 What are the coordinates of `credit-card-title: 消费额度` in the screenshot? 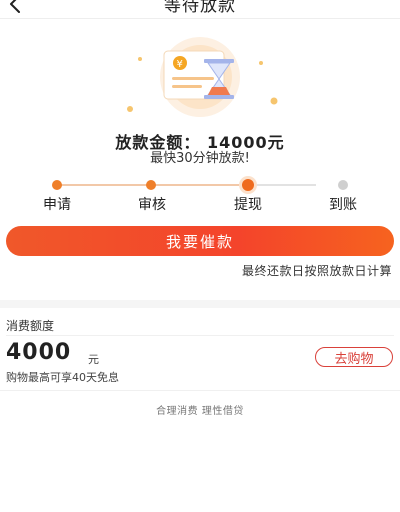 It's located at (30, 326).